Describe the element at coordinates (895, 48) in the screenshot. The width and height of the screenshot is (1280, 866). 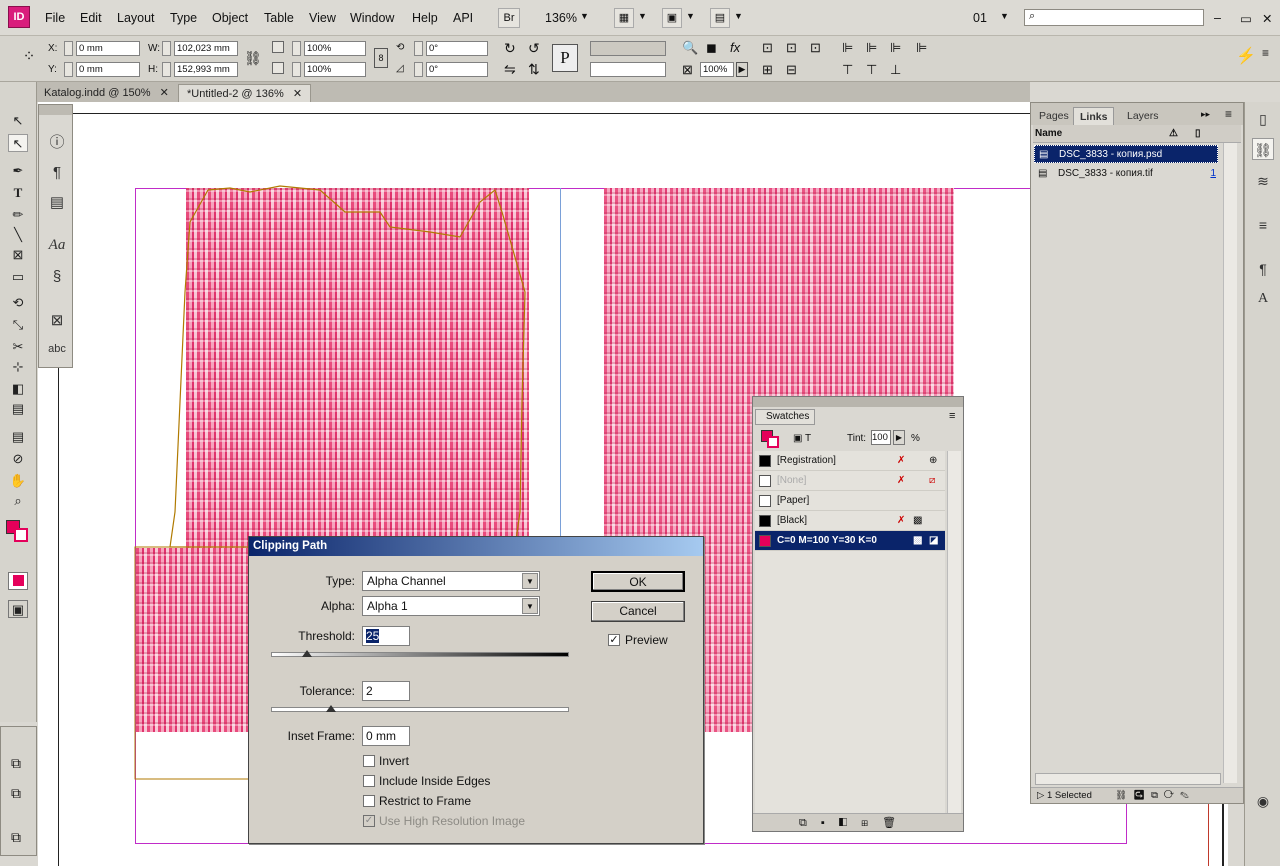
I see `align-right-icon: ⊫` at that location.